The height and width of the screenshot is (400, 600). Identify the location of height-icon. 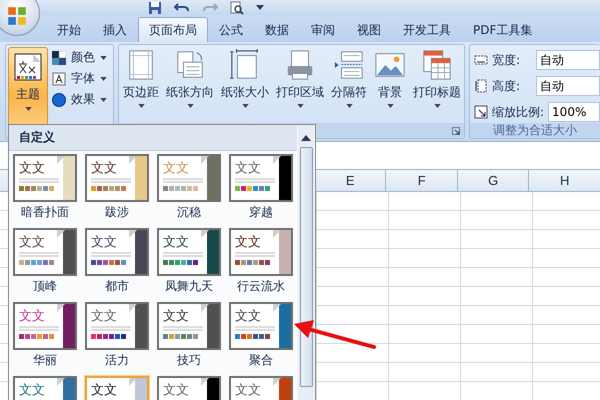
(481, 86).